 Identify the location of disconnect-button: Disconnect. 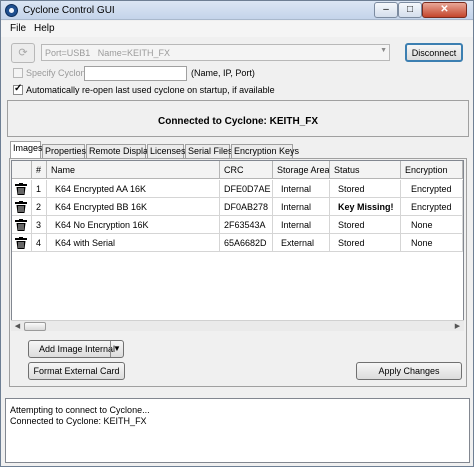
(434, 52).